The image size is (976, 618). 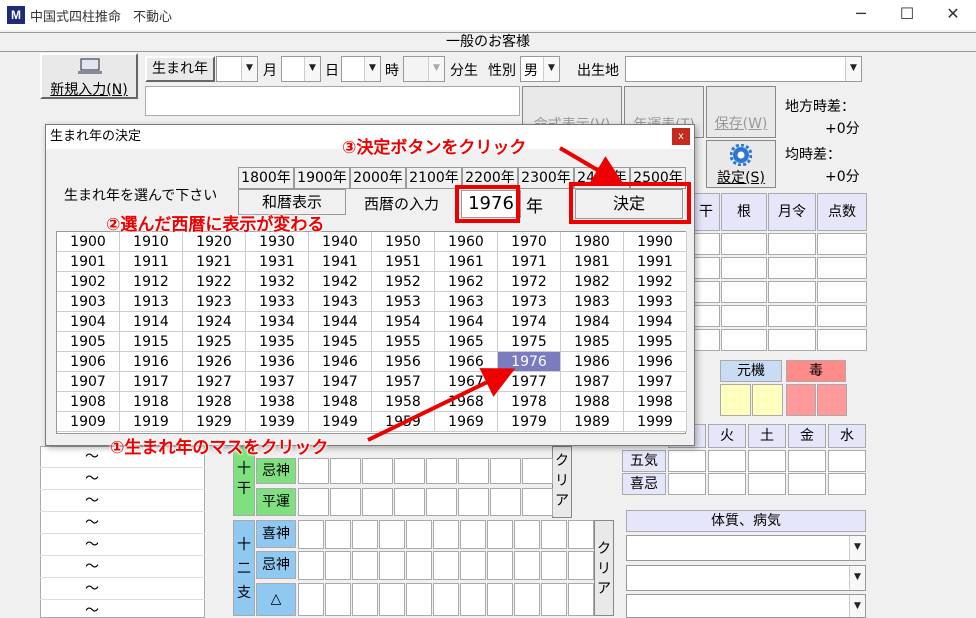 I want to click on annotation-arrows, so click(x=496, y=294).